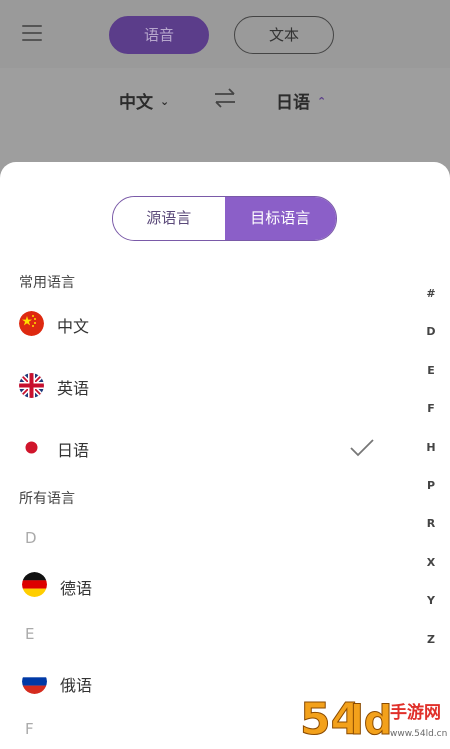 This screenshot has width=450, height=749. I want to click on china-flag-icon, so click(31, 323).